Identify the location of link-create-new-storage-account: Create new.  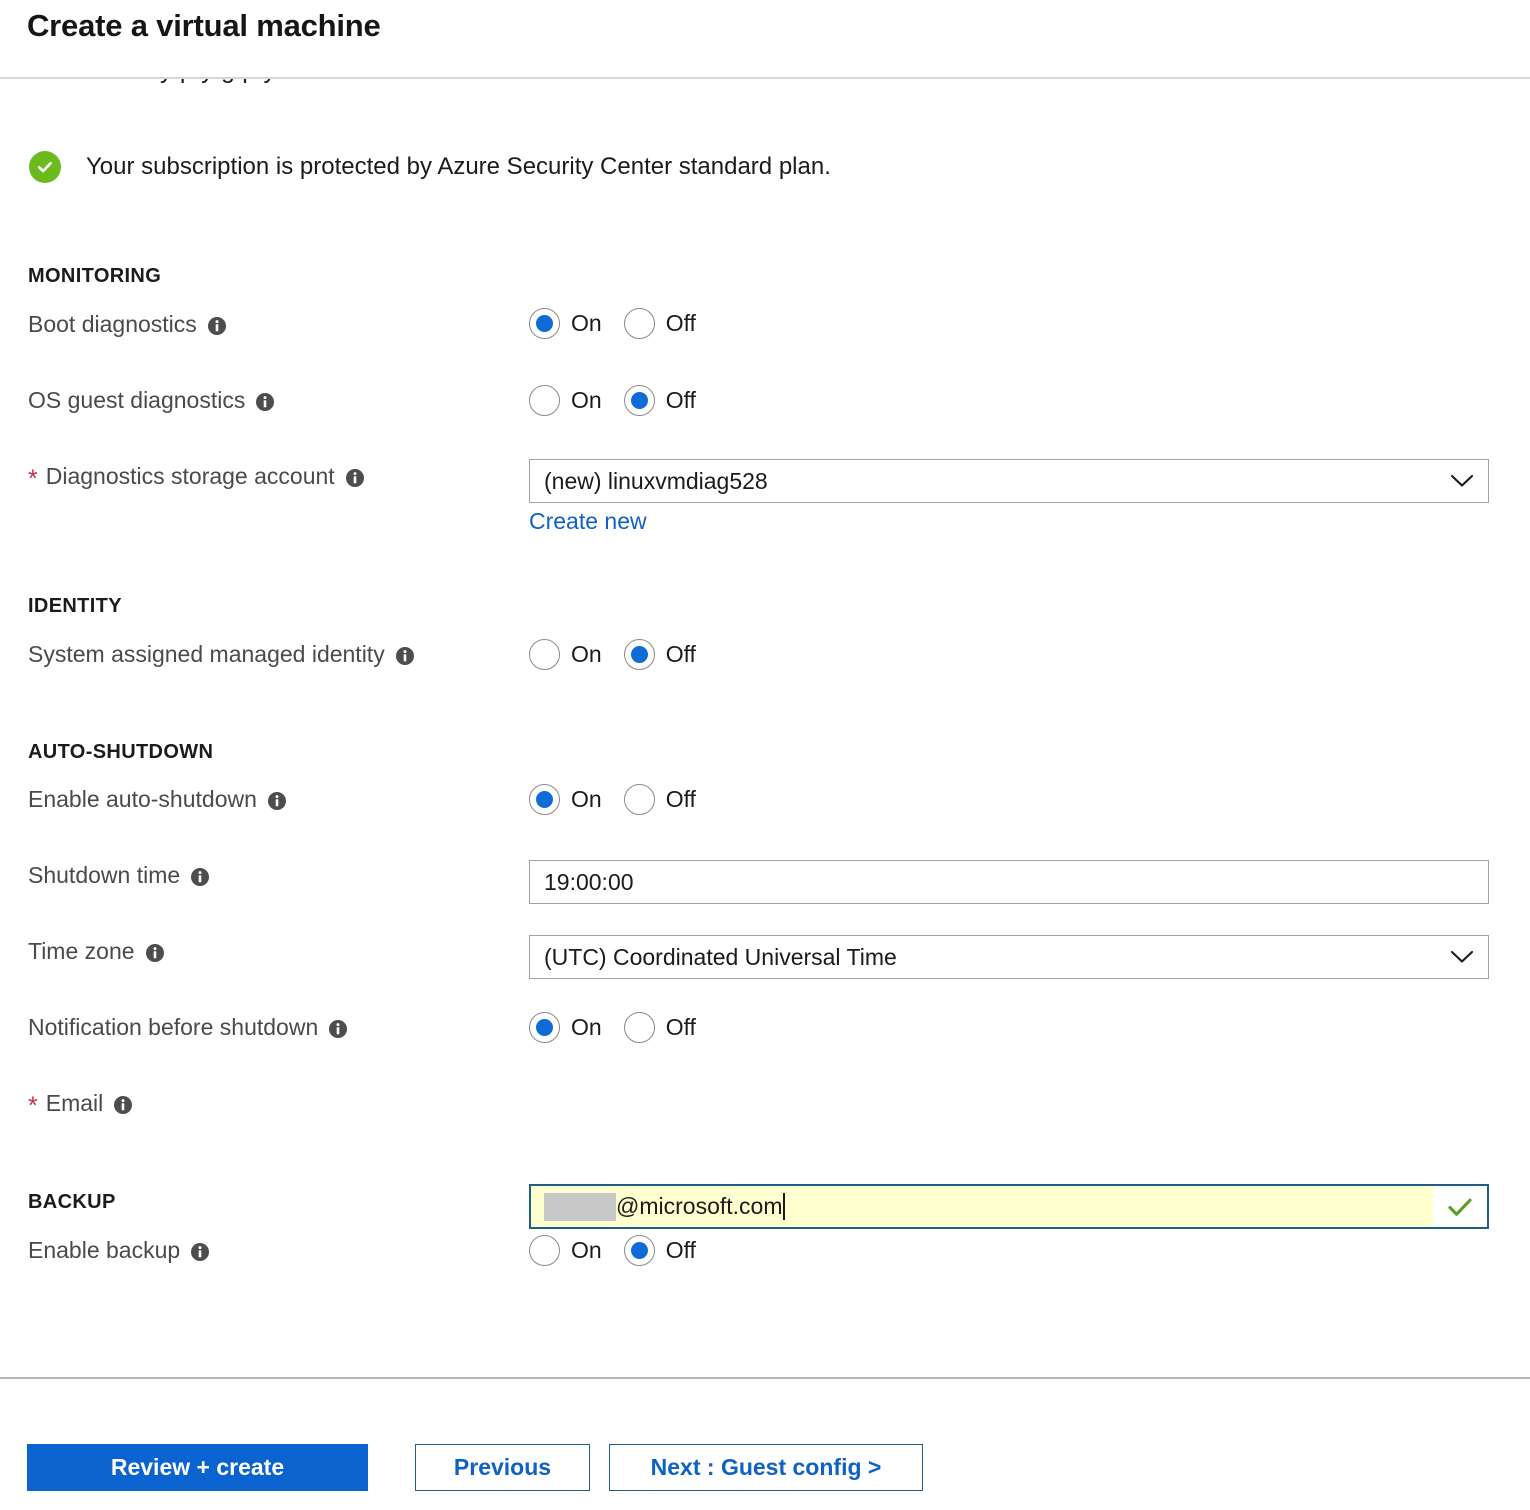
(588, 521).